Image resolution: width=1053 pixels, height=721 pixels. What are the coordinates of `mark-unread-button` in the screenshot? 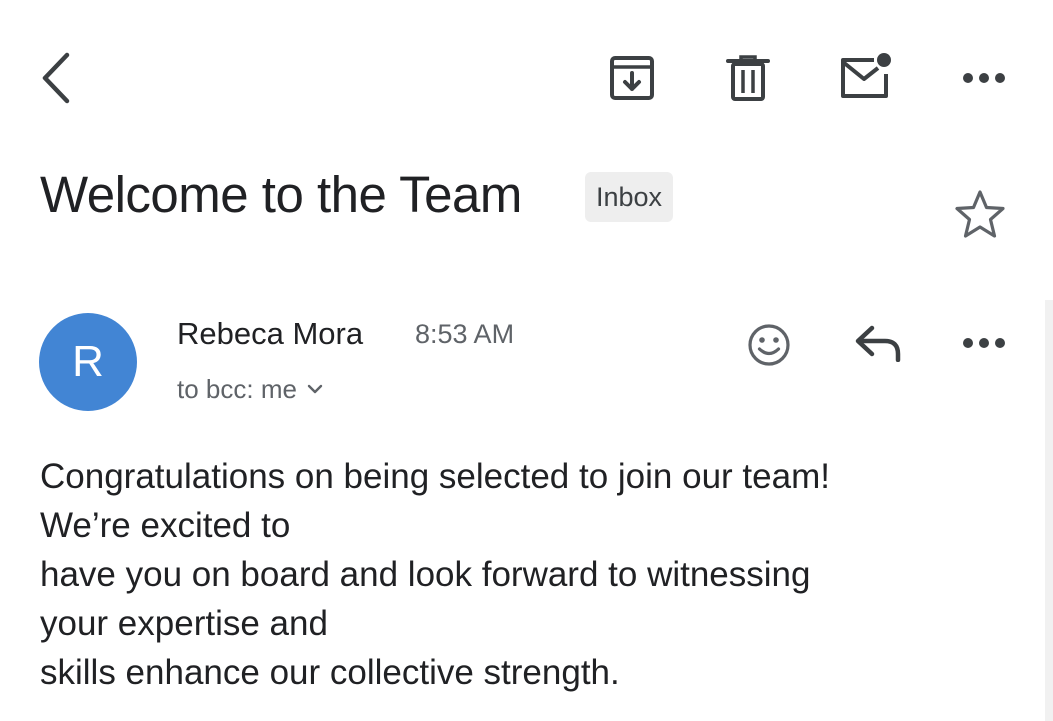 It's located at (866, 76).